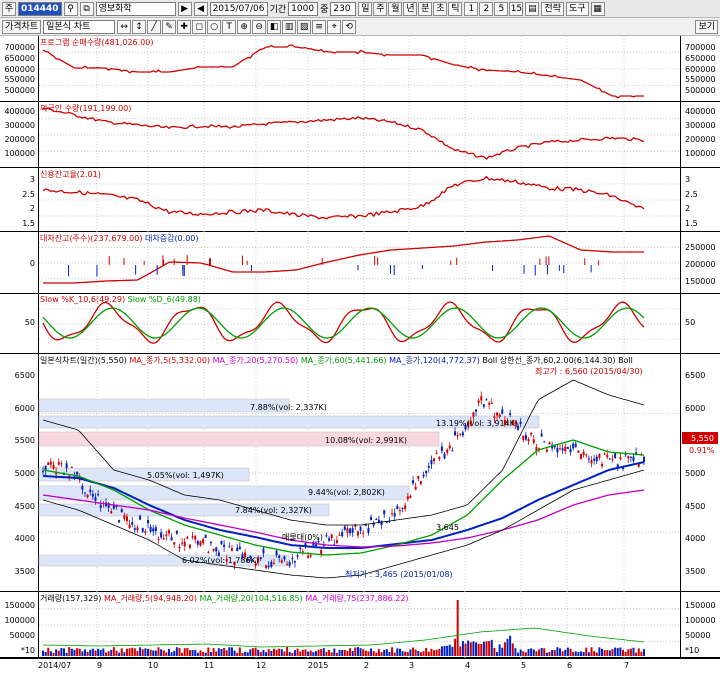 The image size is (720, 674). I want to click on credit-line, so click(343, 197).